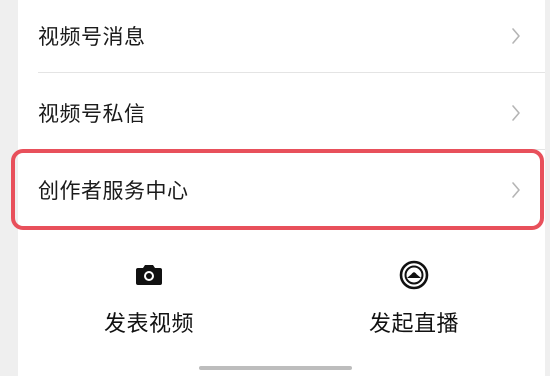 This screenshot has width=550, height=376. I want to click on menu-item-label: 视频号消息, so click(92, 37).